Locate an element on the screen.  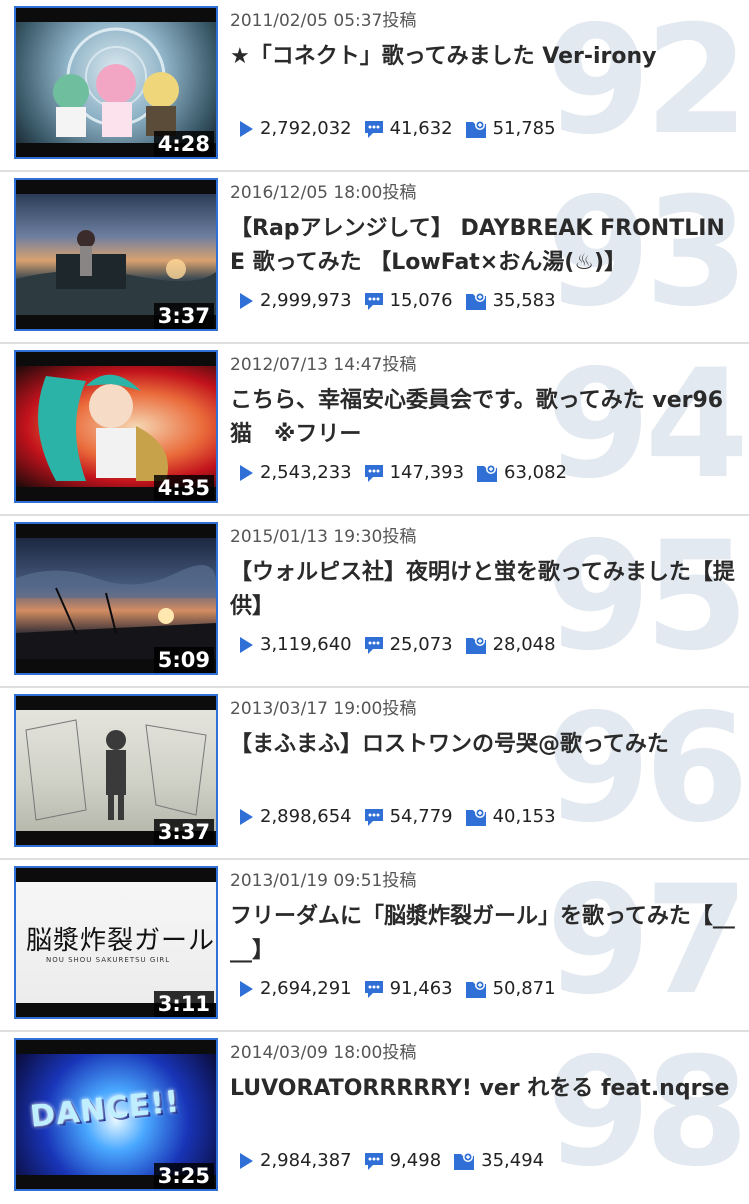
video-duration: 3:11 is located at coordinates (183, 1004).